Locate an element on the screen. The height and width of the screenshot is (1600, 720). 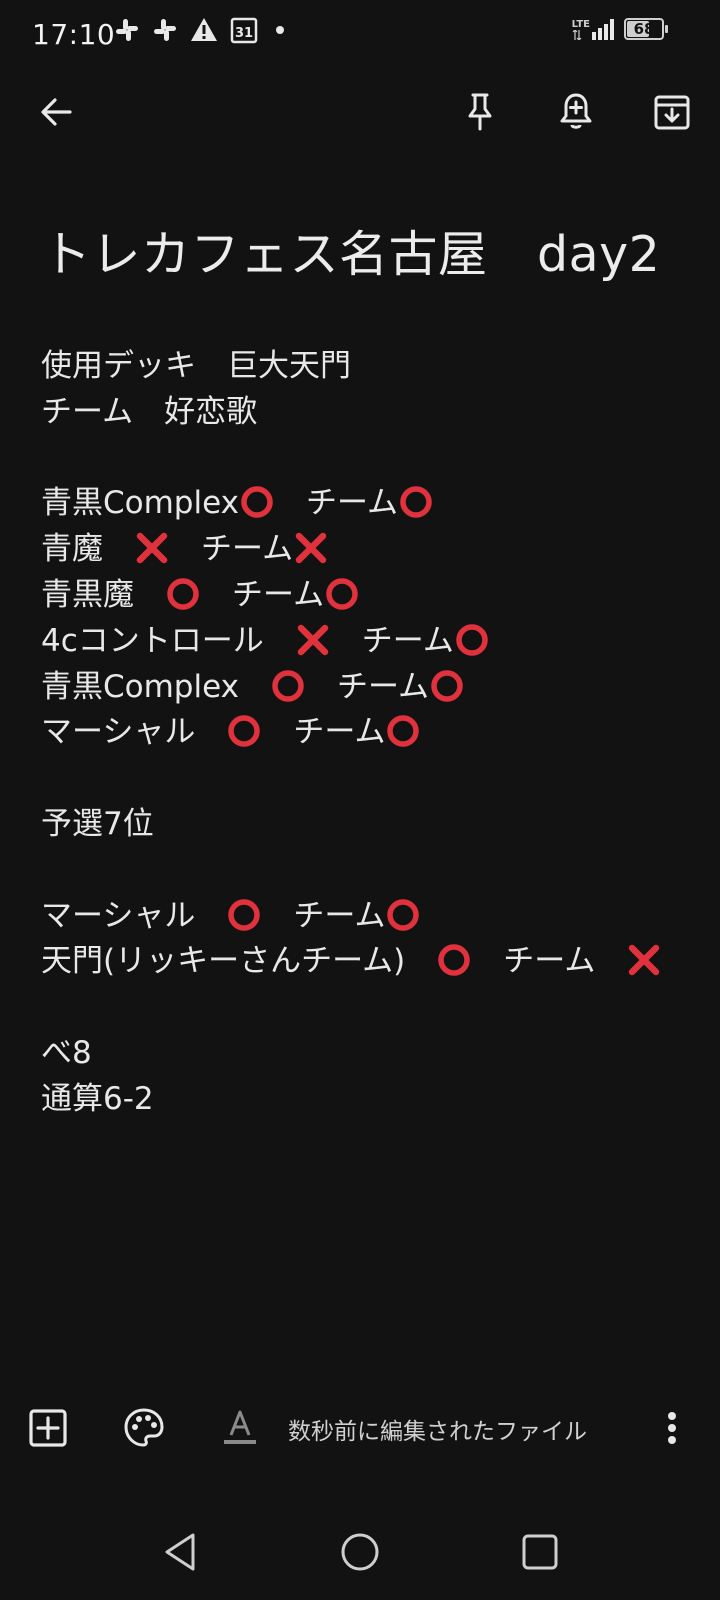
archive-button is located at coordinates (672, 112).